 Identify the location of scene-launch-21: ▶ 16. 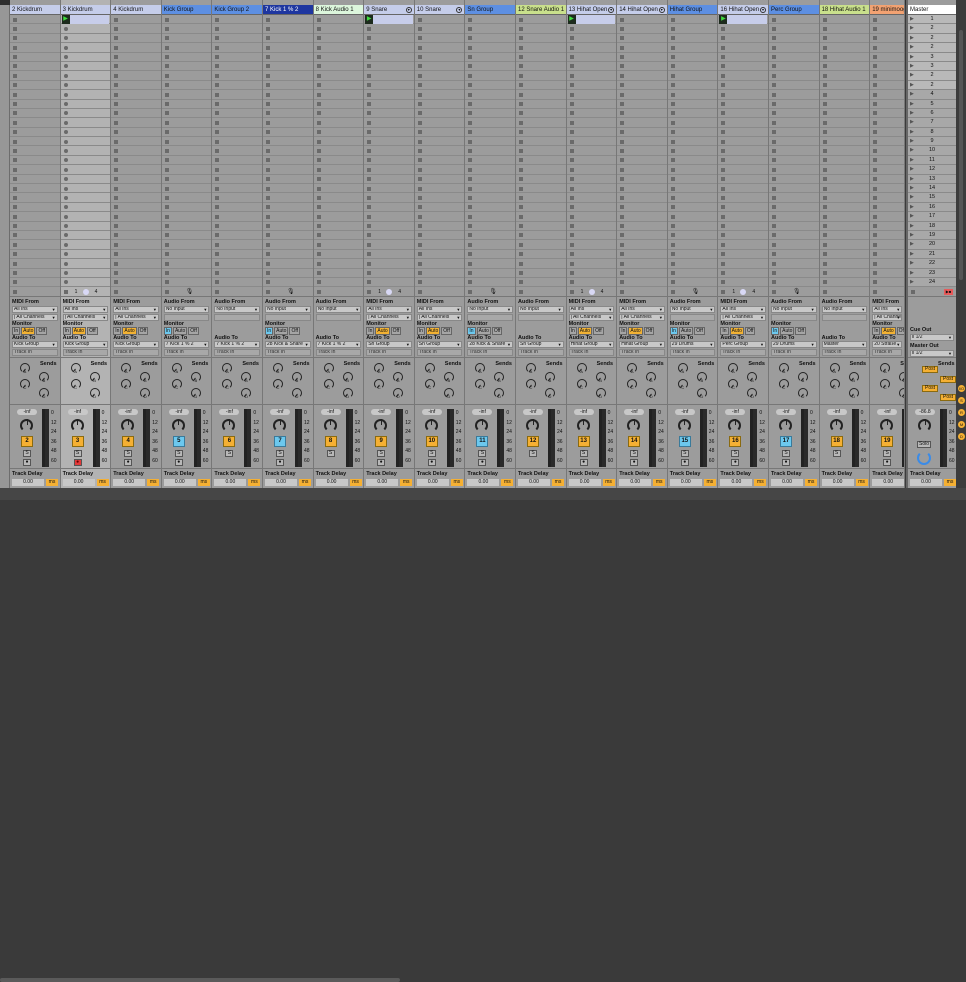
(932, 207).